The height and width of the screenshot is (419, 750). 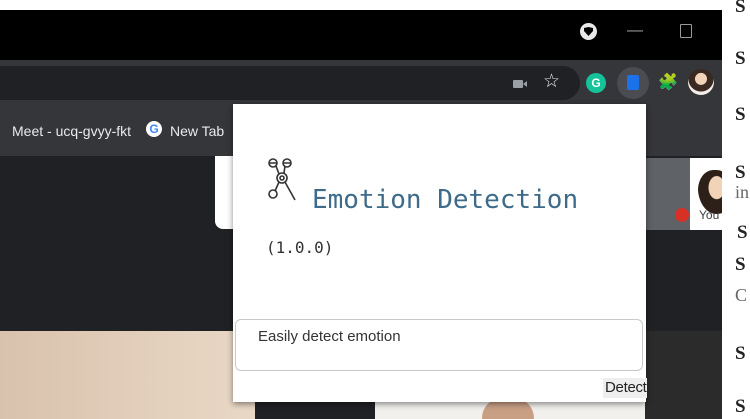 What do you see at coordinates (741, 295) in the screenshot?
I see `side-text: C` at bounding box center [741, 295].